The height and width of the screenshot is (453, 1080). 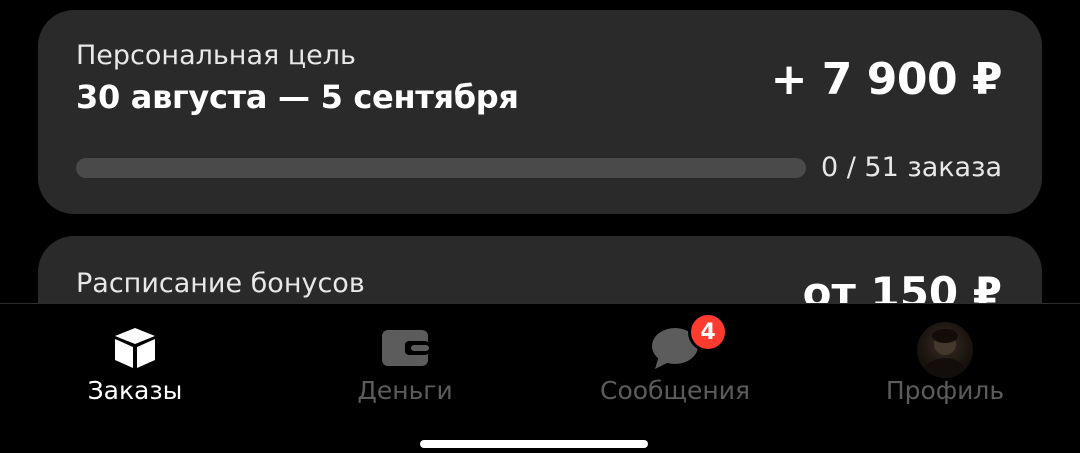 What do you see at coordinates (297, 97) in the screenshot?
I see `goal-dates: 30 августа — 5 сентября` at bounding box center [297, 97].